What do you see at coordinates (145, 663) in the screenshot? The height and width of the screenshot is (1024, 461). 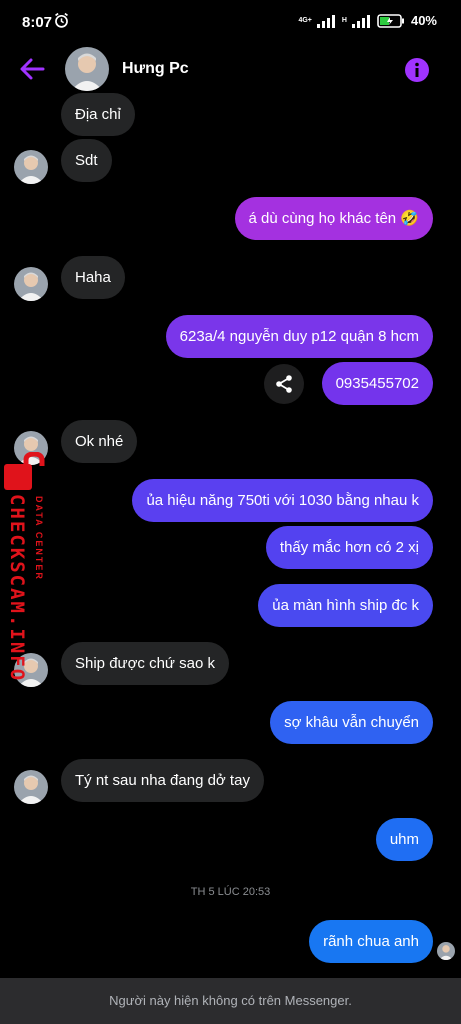 I see `message-incoming: Ship được chứ sao k` at bounding box center [145, 663].